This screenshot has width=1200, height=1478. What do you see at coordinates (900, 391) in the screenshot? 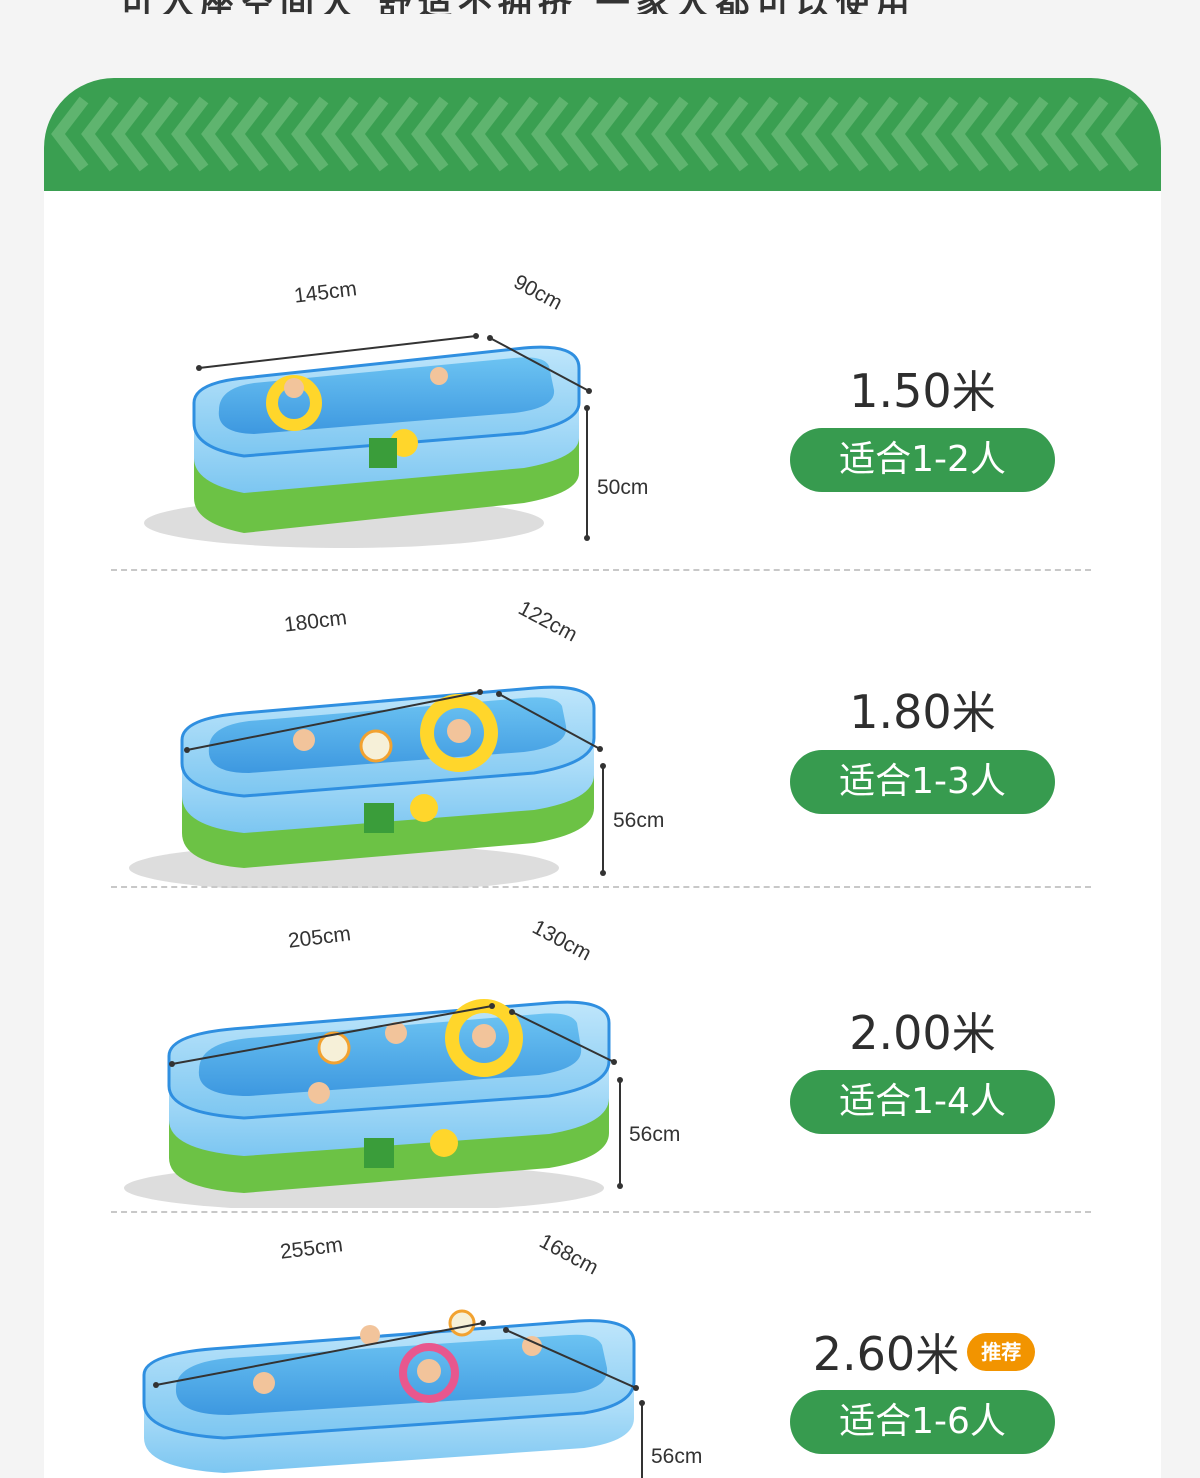
I see `size-value: 1.50` at bounding box center [900, 391].